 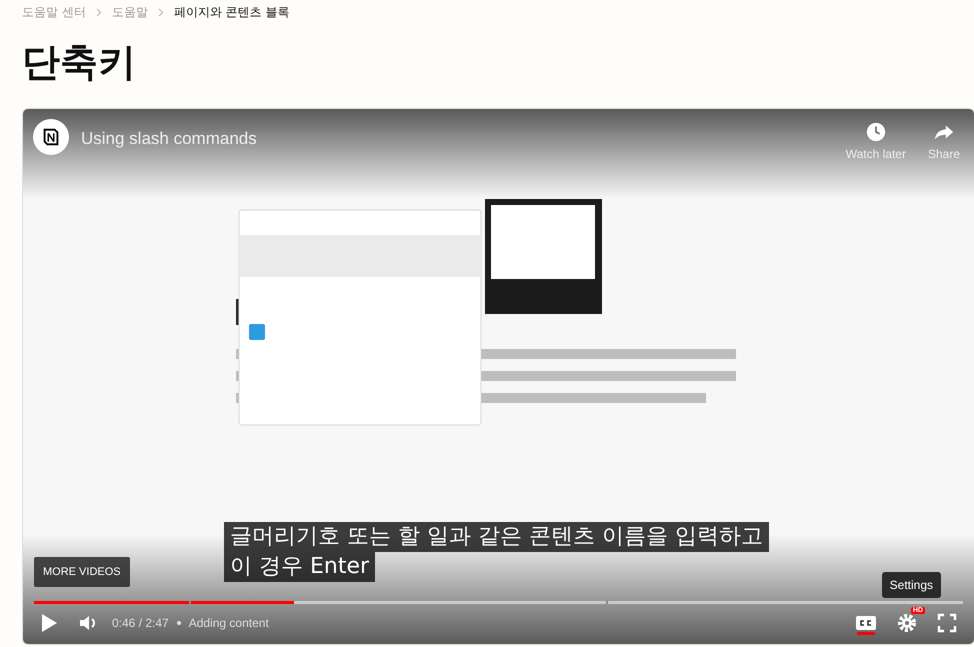 What do you see at coordinates (232, 12) in the screenshot?
I see `breadcrumb-link: 페이지와 콘텐츠 블록` at bounding box center [232, 12].